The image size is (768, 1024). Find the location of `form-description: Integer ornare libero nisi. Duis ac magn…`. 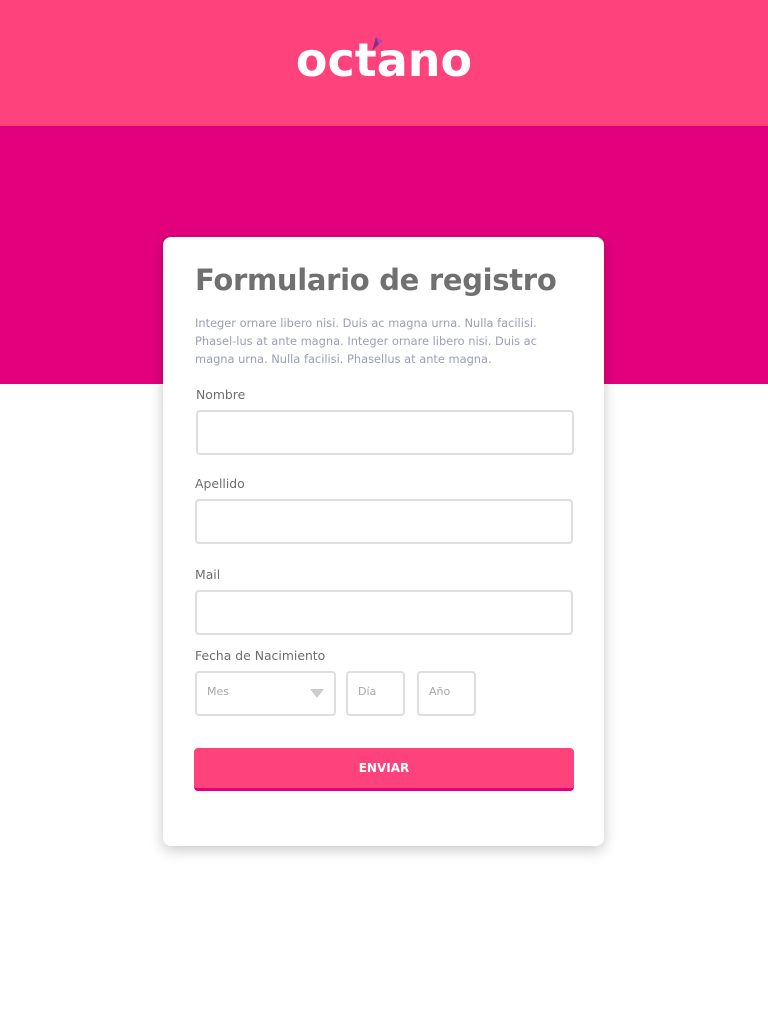

form-description: Integer ornare libero nisi. Duis ac magn… is located at coordinates (366, 341).